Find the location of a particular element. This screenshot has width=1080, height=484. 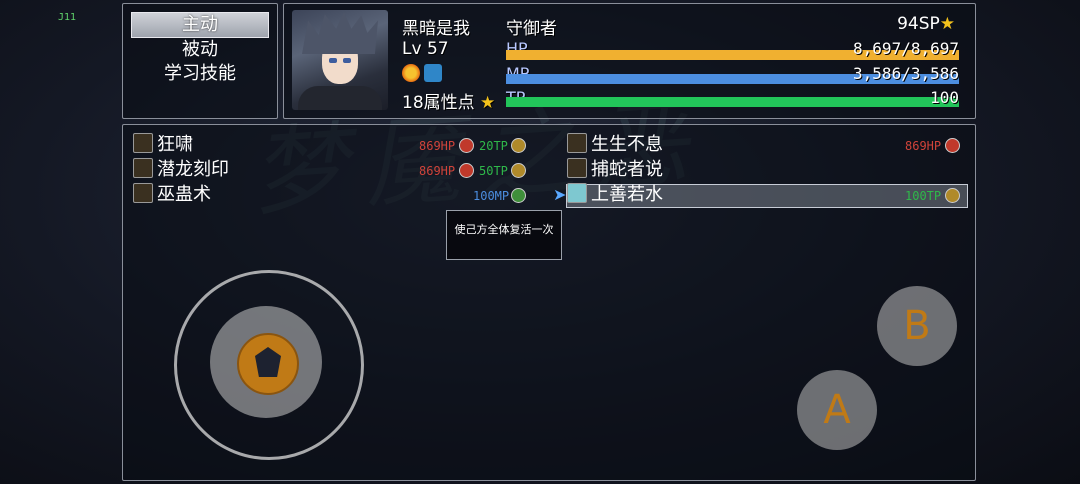

sp-star-icon: ★ is located at coordinates (947, 24).